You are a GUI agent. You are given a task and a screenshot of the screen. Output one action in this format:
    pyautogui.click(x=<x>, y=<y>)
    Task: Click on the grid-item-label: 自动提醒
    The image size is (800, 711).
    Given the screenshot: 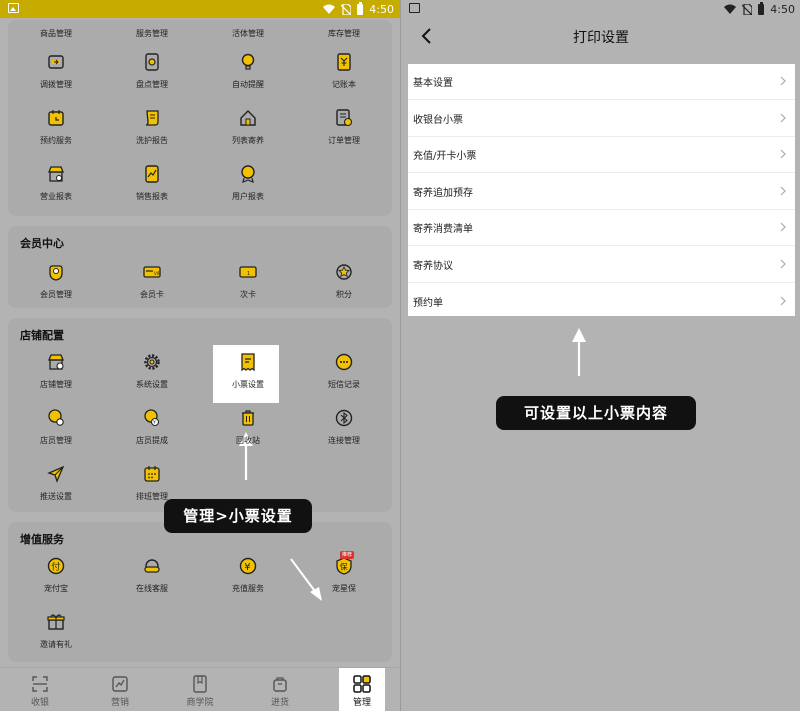 What is the action you would take?
    pyautogui.click(x=248, y=84)
    